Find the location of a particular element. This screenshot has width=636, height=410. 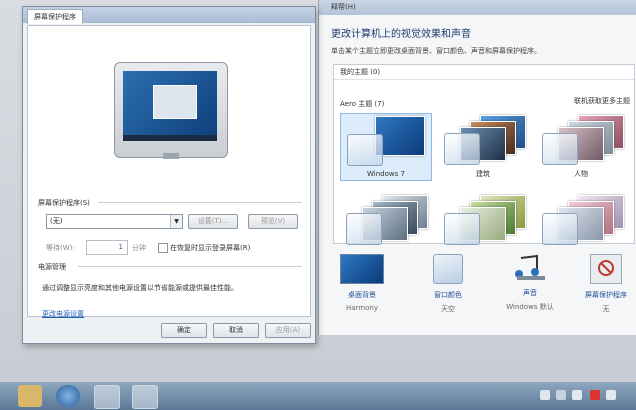

folder-icon is located at coordinates (30, 396).